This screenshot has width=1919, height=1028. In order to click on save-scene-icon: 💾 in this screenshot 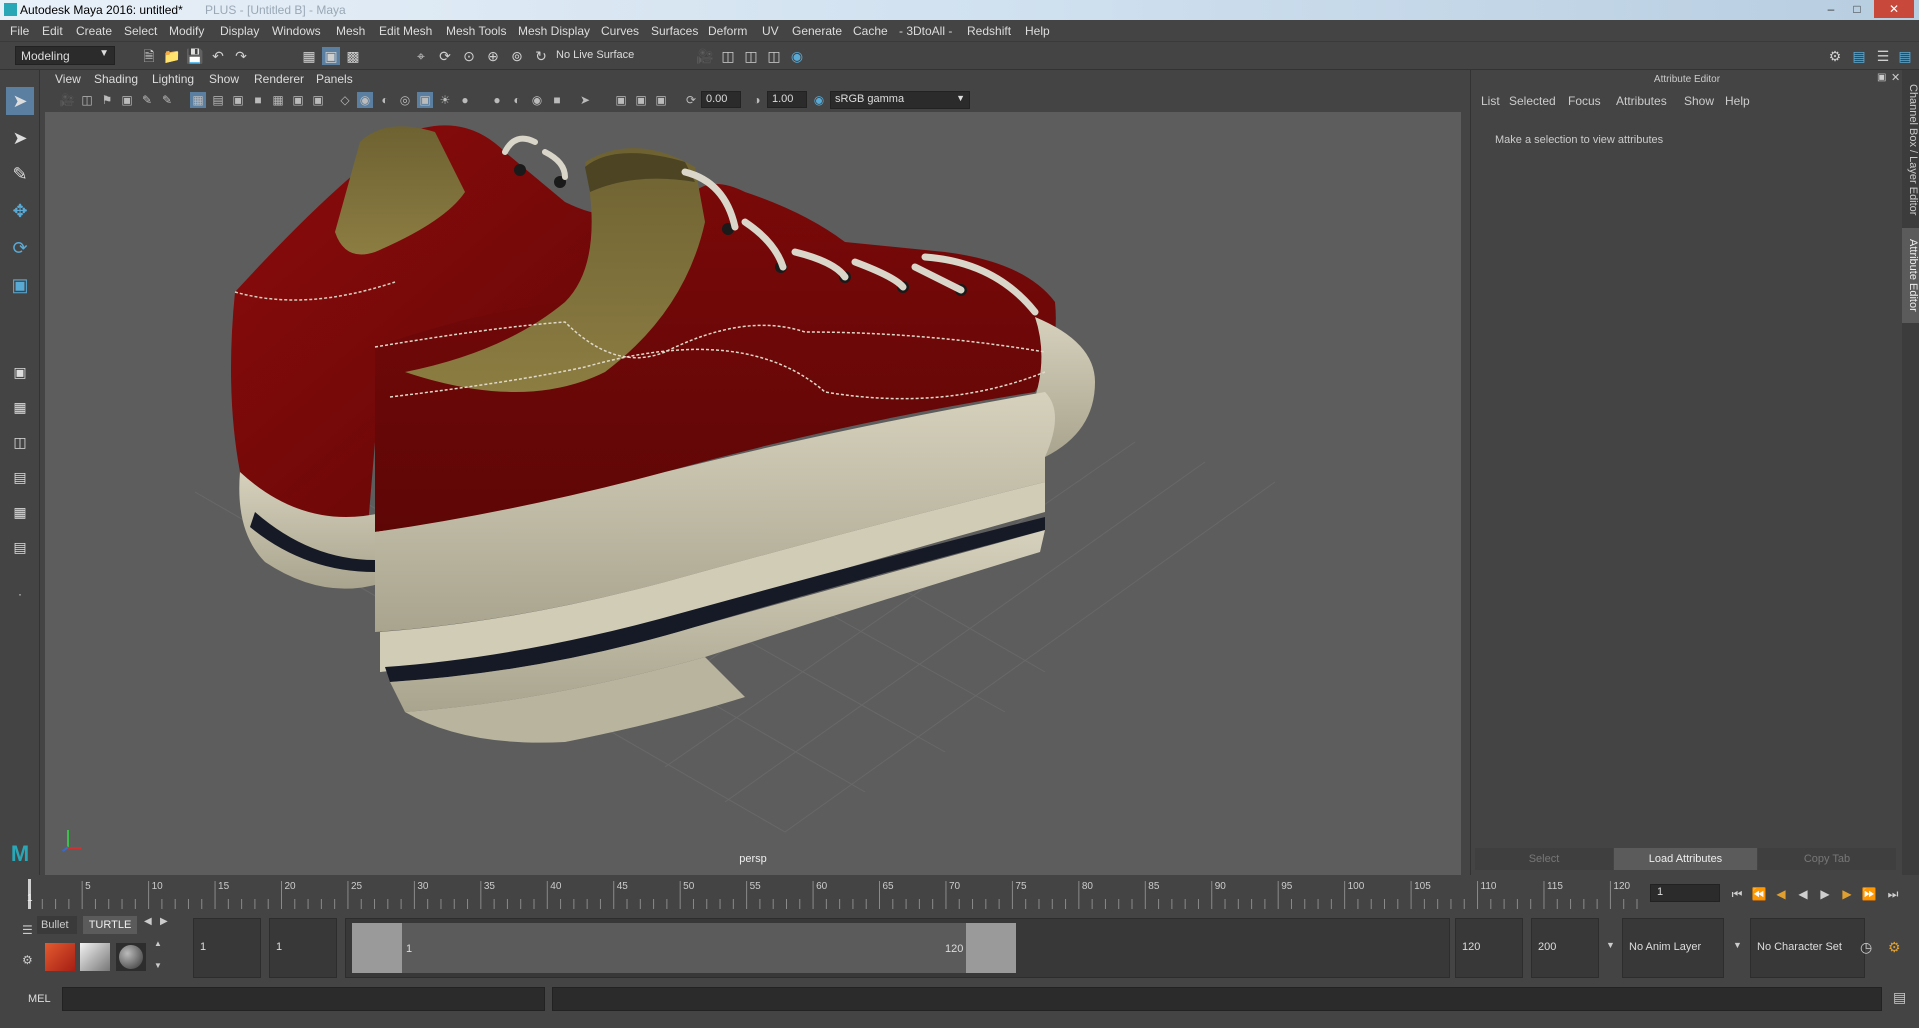, I will do `click(195, 56)`.